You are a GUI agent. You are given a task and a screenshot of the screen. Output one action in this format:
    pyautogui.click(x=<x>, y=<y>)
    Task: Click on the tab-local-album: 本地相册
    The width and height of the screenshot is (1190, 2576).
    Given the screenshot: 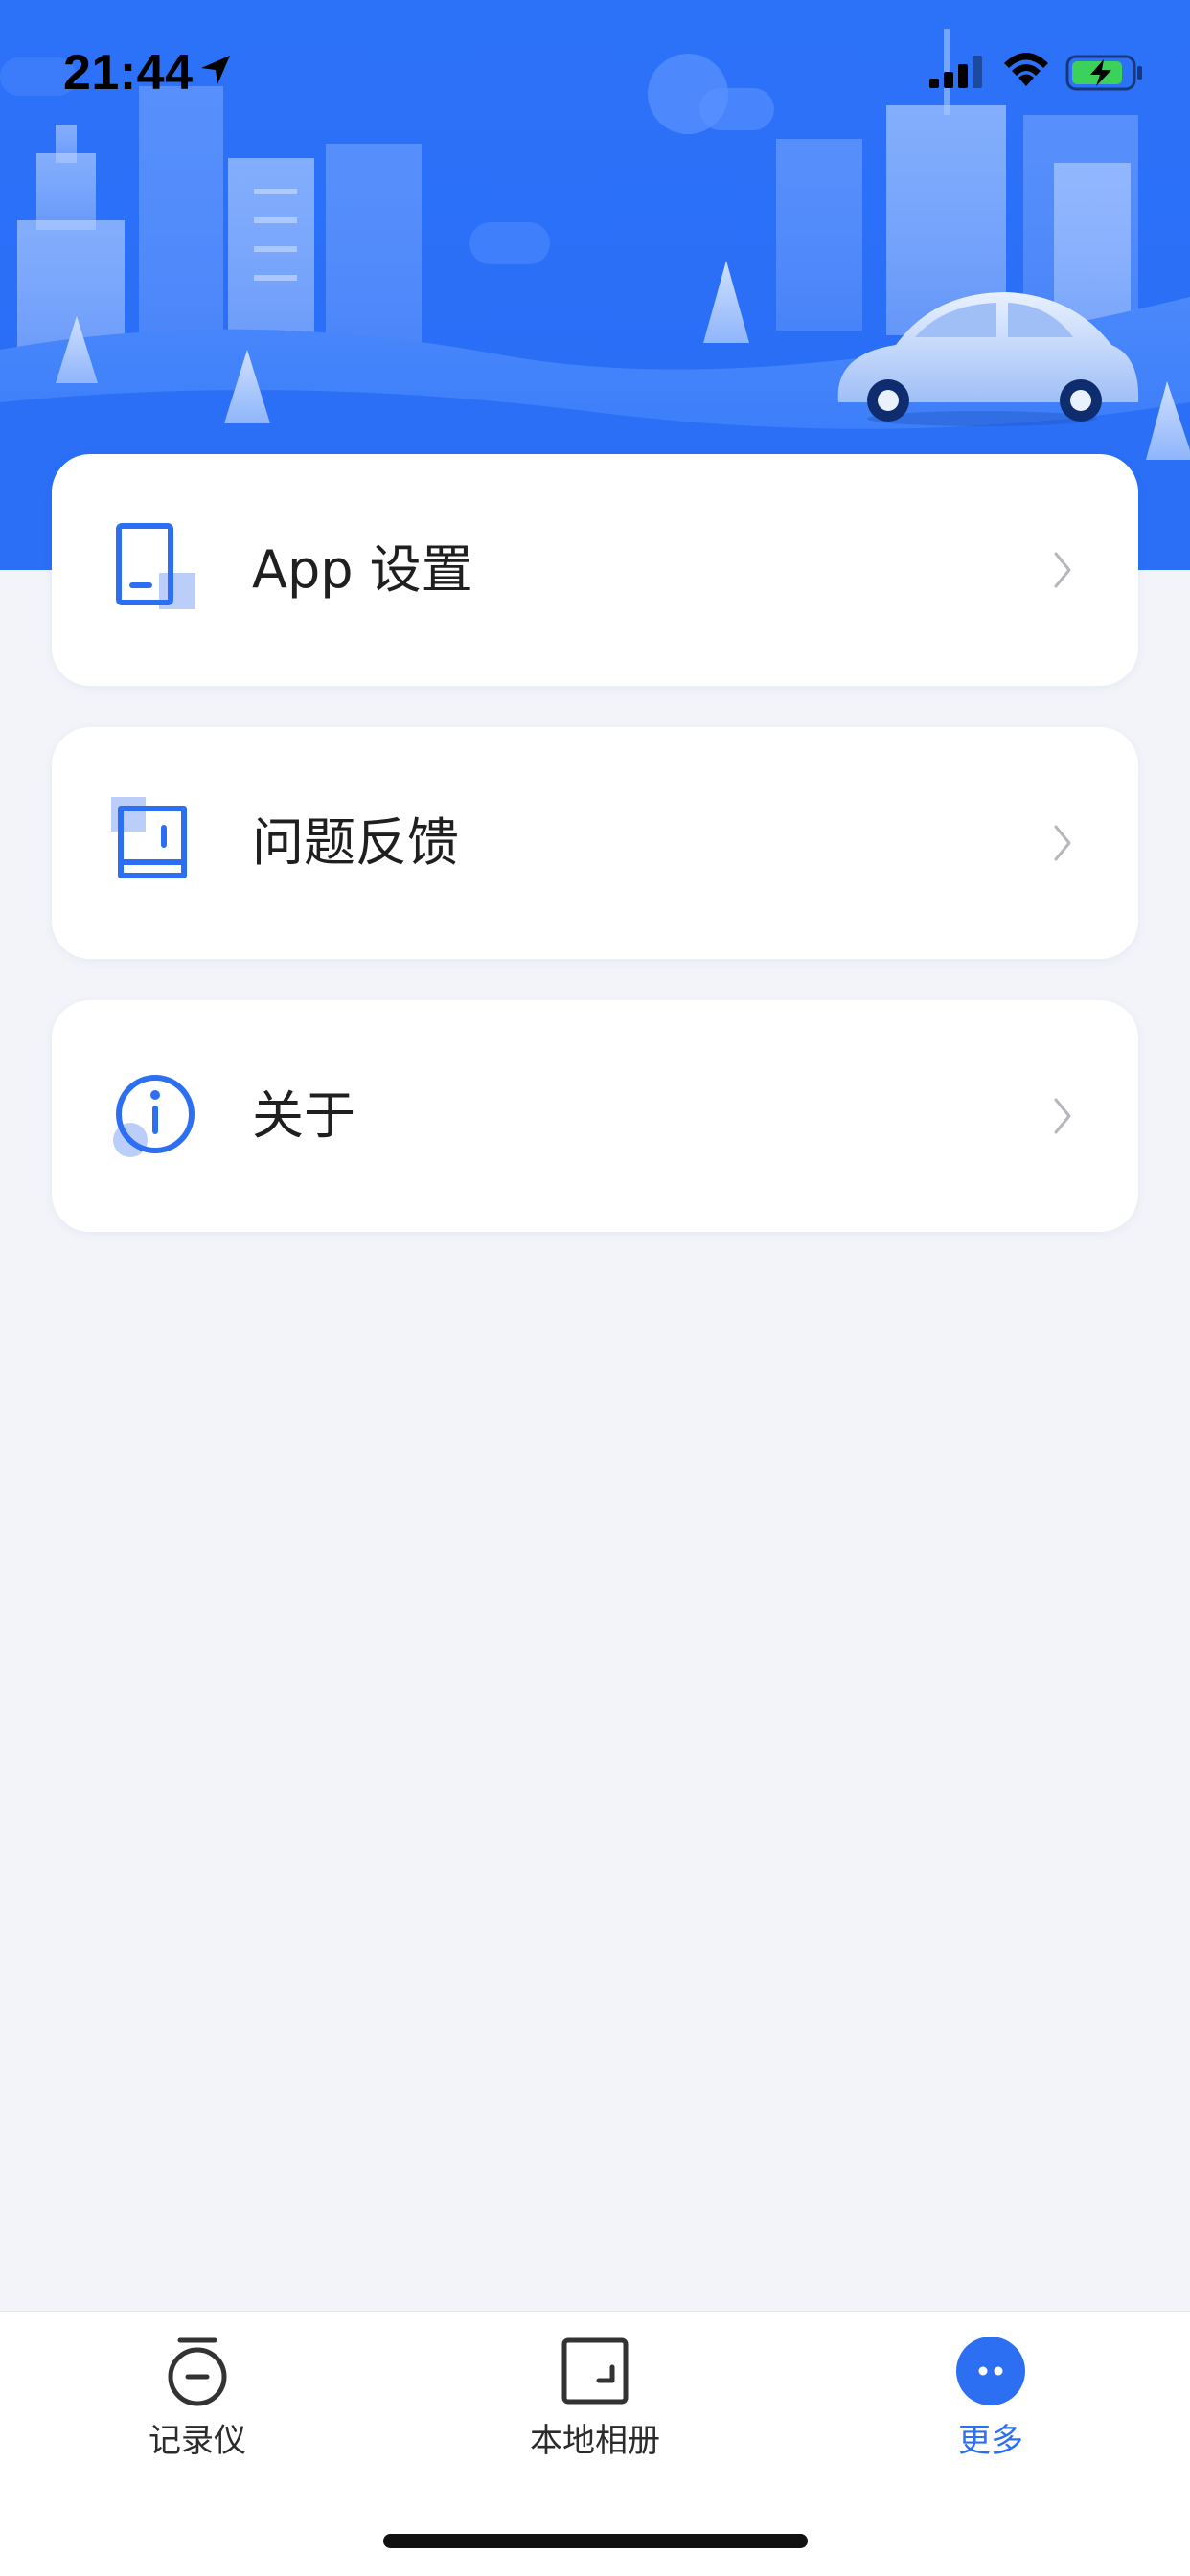 What is the action you would take?
    pyautogui.click(x=595, y=2407)
    